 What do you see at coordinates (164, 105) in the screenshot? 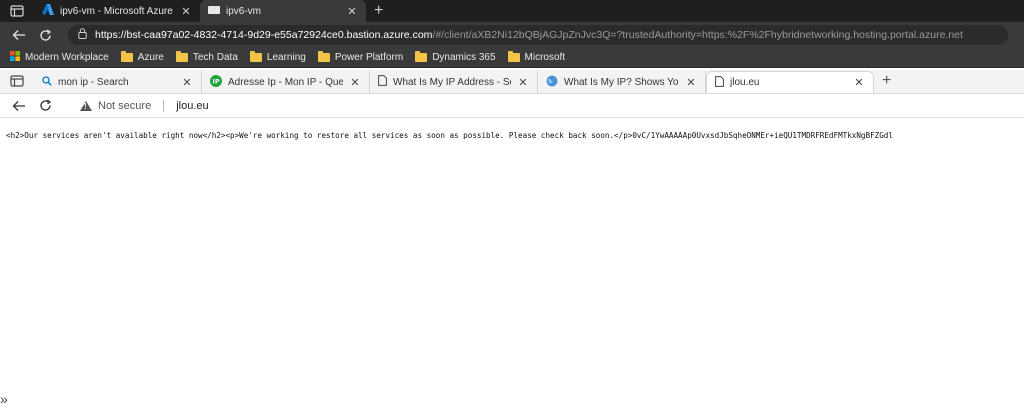
I see `divider` at bounding box center [164, 105].